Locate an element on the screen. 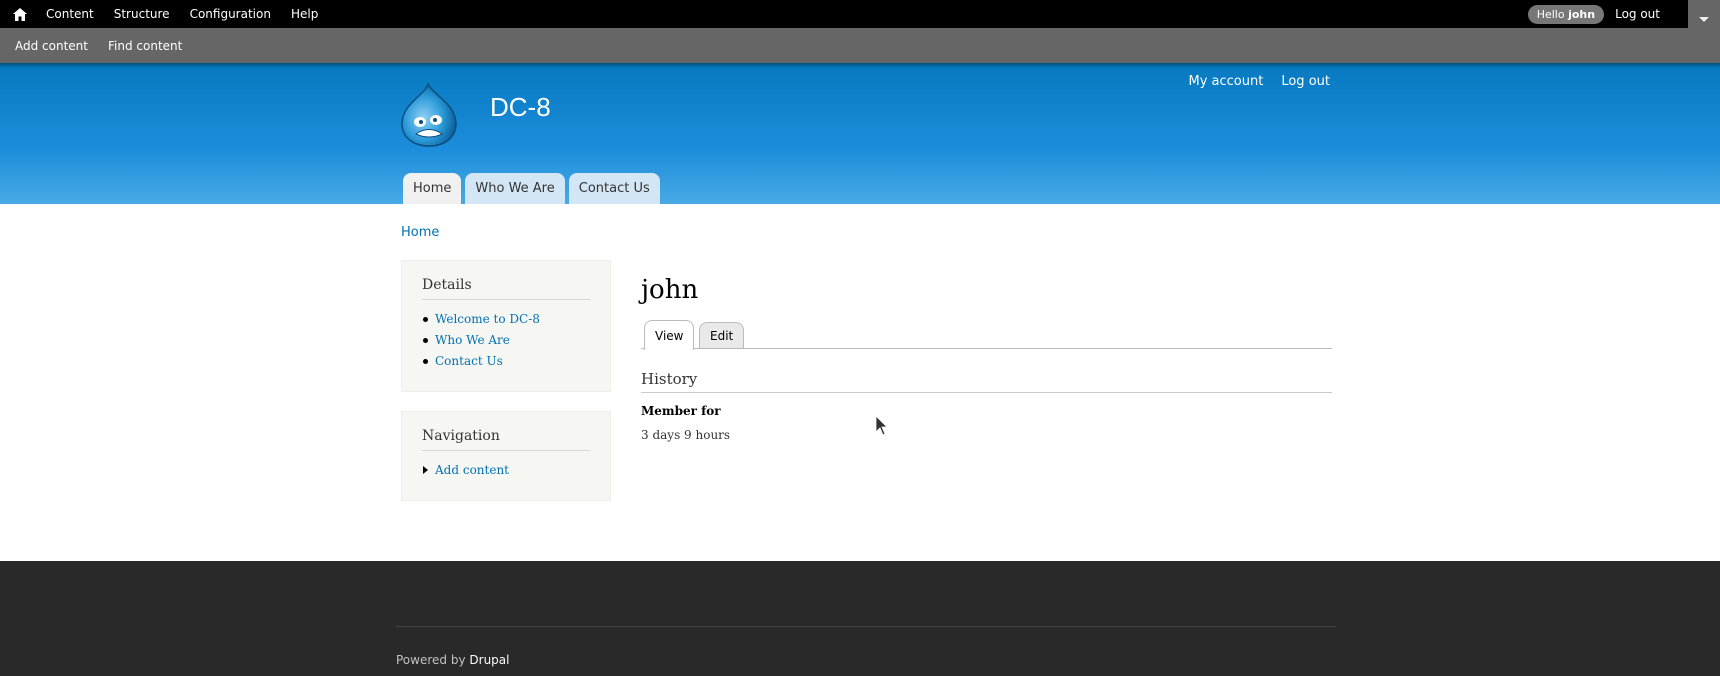 Image resolution: width=1720 pixels, height=676 pixels. admin-menu-help: Help is located at coordinates (304, 14).